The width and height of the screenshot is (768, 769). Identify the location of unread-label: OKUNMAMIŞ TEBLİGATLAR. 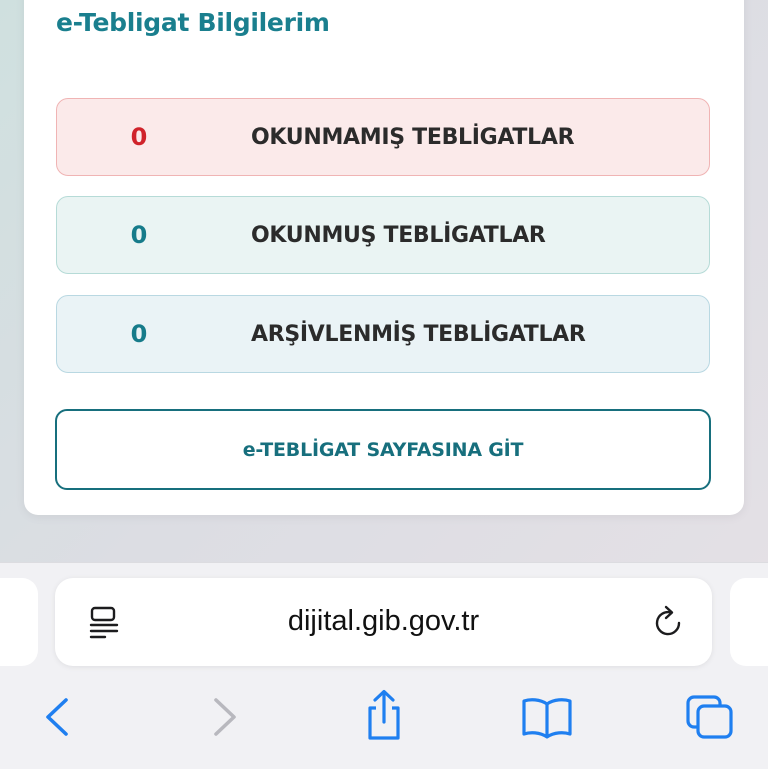
(413, 137).